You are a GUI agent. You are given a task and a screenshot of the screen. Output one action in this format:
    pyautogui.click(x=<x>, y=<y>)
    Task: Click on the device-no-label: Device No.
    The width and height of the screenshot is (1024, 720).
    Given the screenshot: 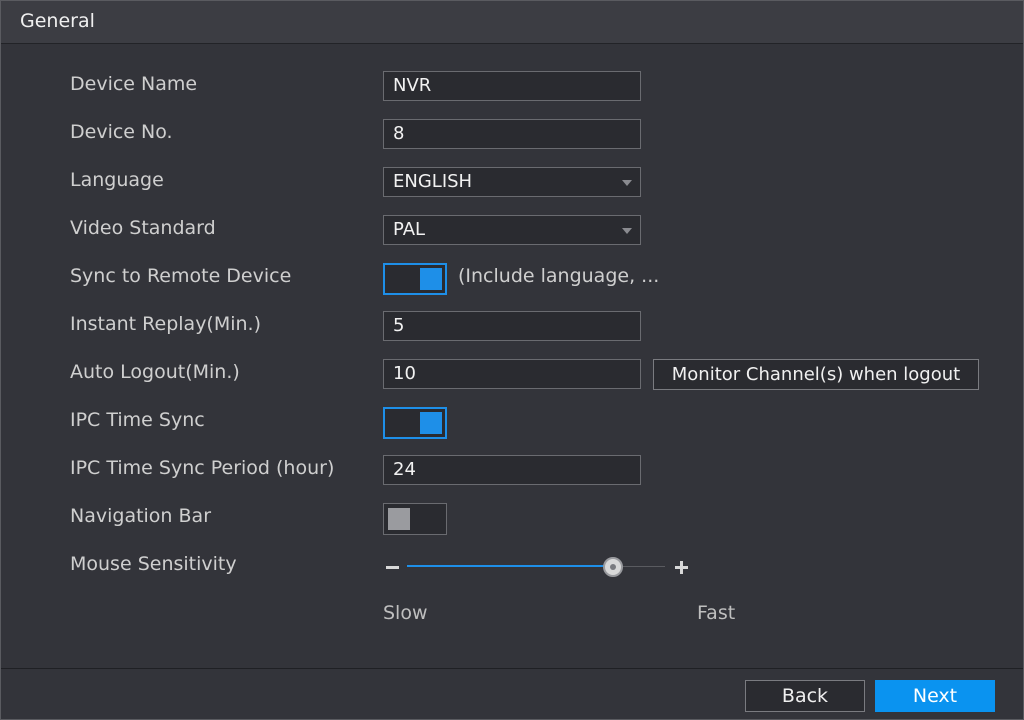 What is the action you would take?
    pyautogui.click(x=121, y=132)
    